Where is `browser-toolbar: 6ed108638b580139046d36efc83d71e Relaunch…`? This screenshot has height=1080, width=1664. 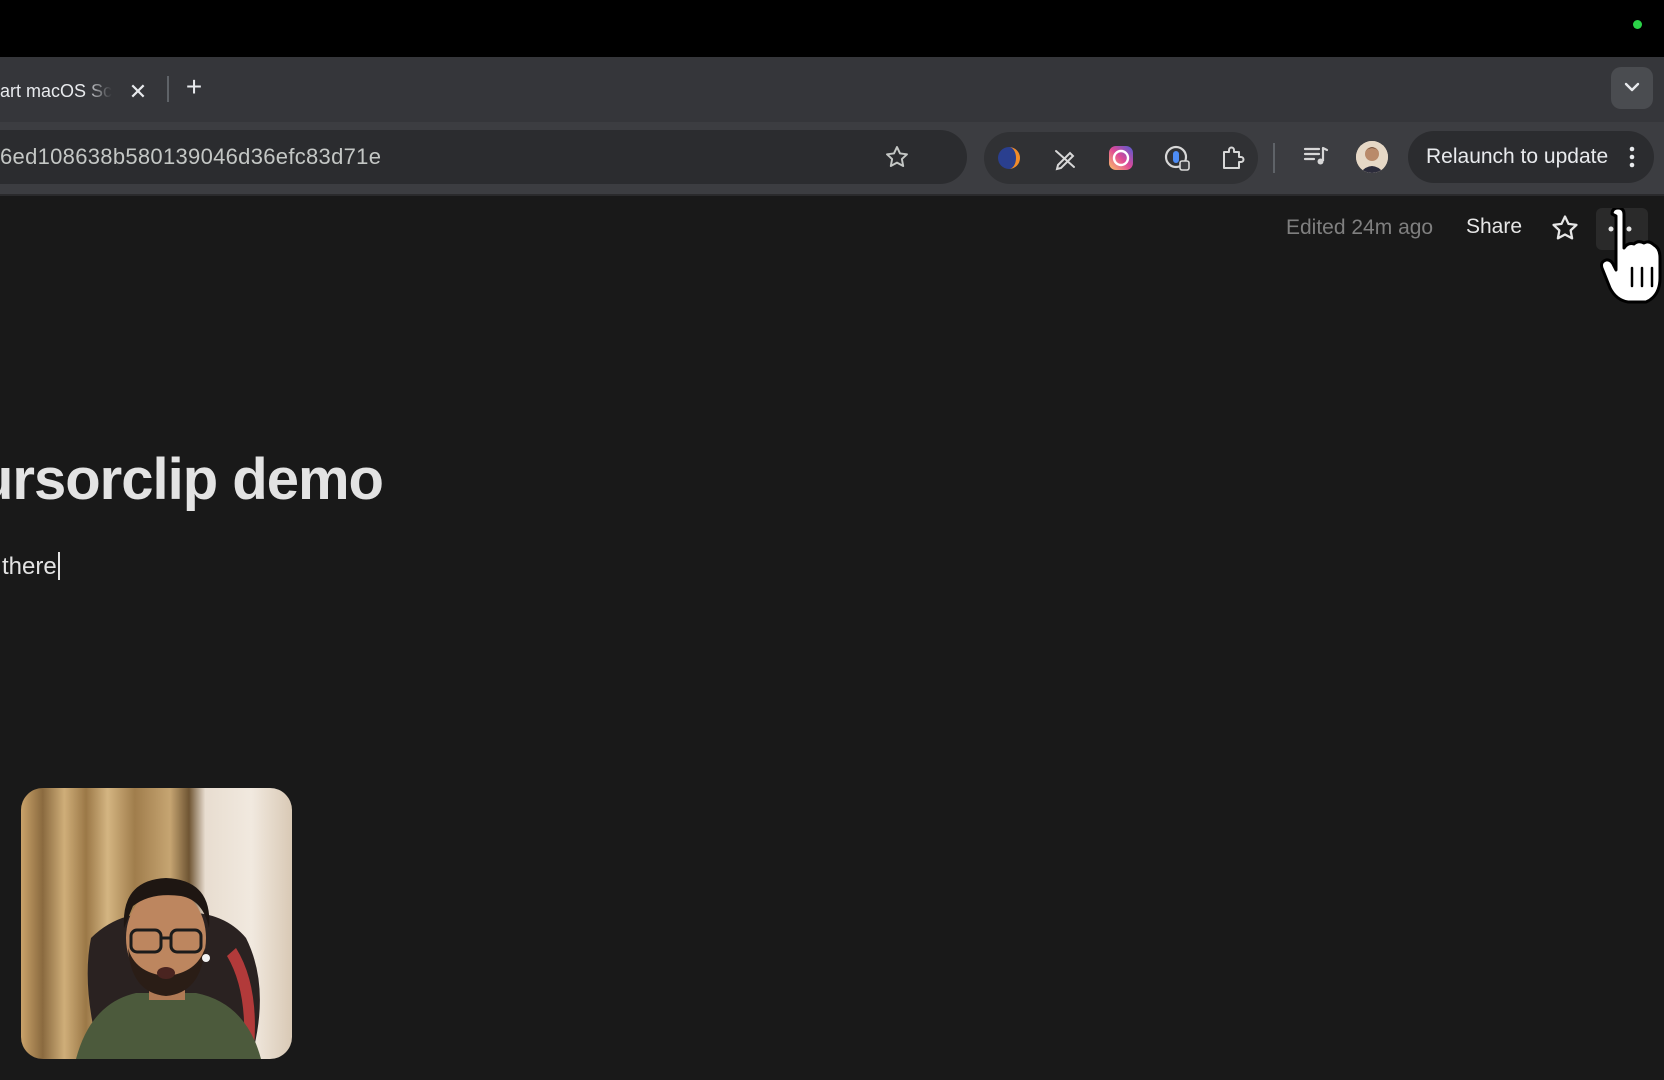 browser-toolbar: 6ed108638b580139046d36efc83d71e Relaunch… is located at coordinates (832, 159).